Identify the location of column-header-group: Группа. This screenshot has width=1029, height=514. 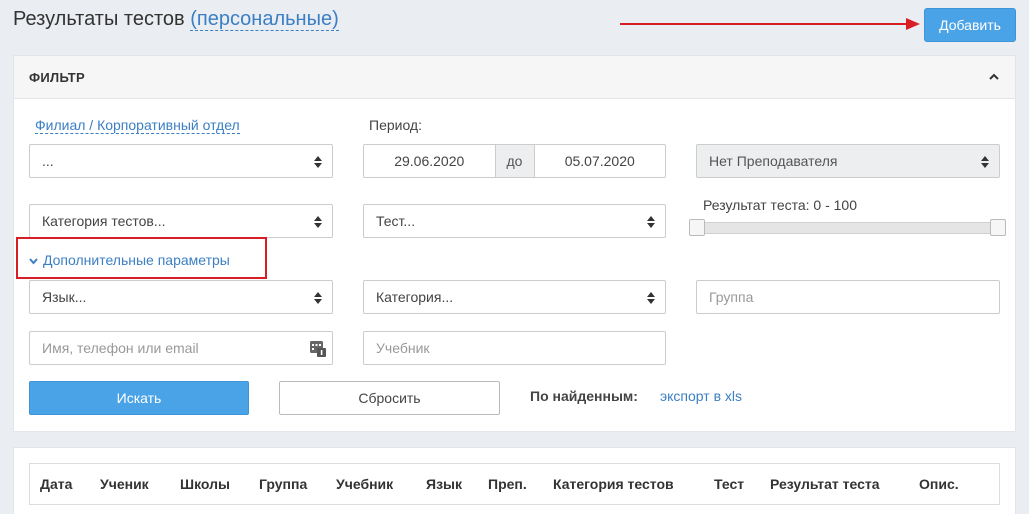
(283, 484).